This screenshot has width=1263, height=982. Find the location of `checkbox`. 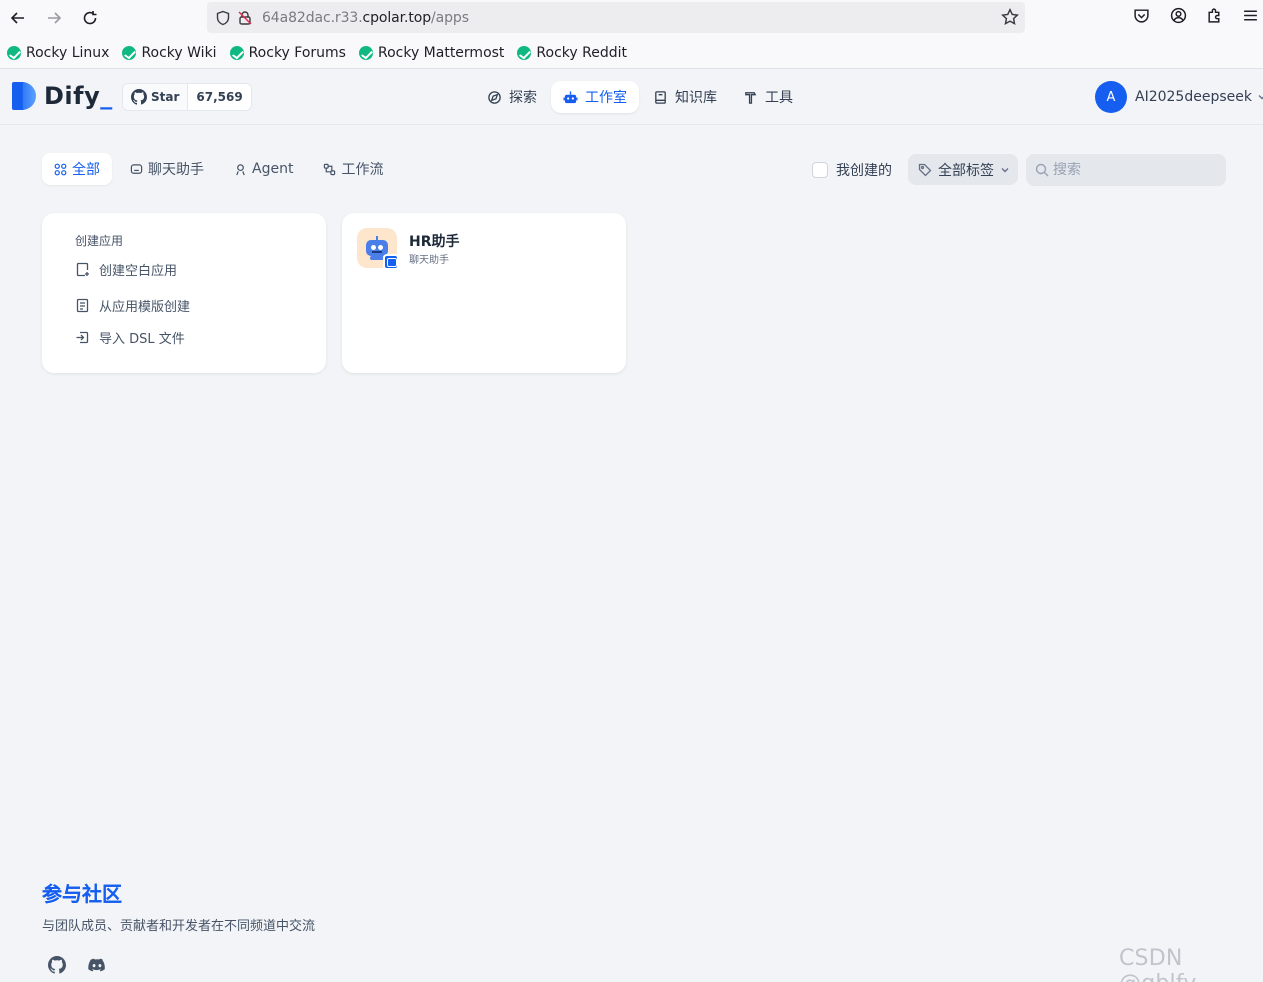

checkbox is located at coordinates (820, 170).